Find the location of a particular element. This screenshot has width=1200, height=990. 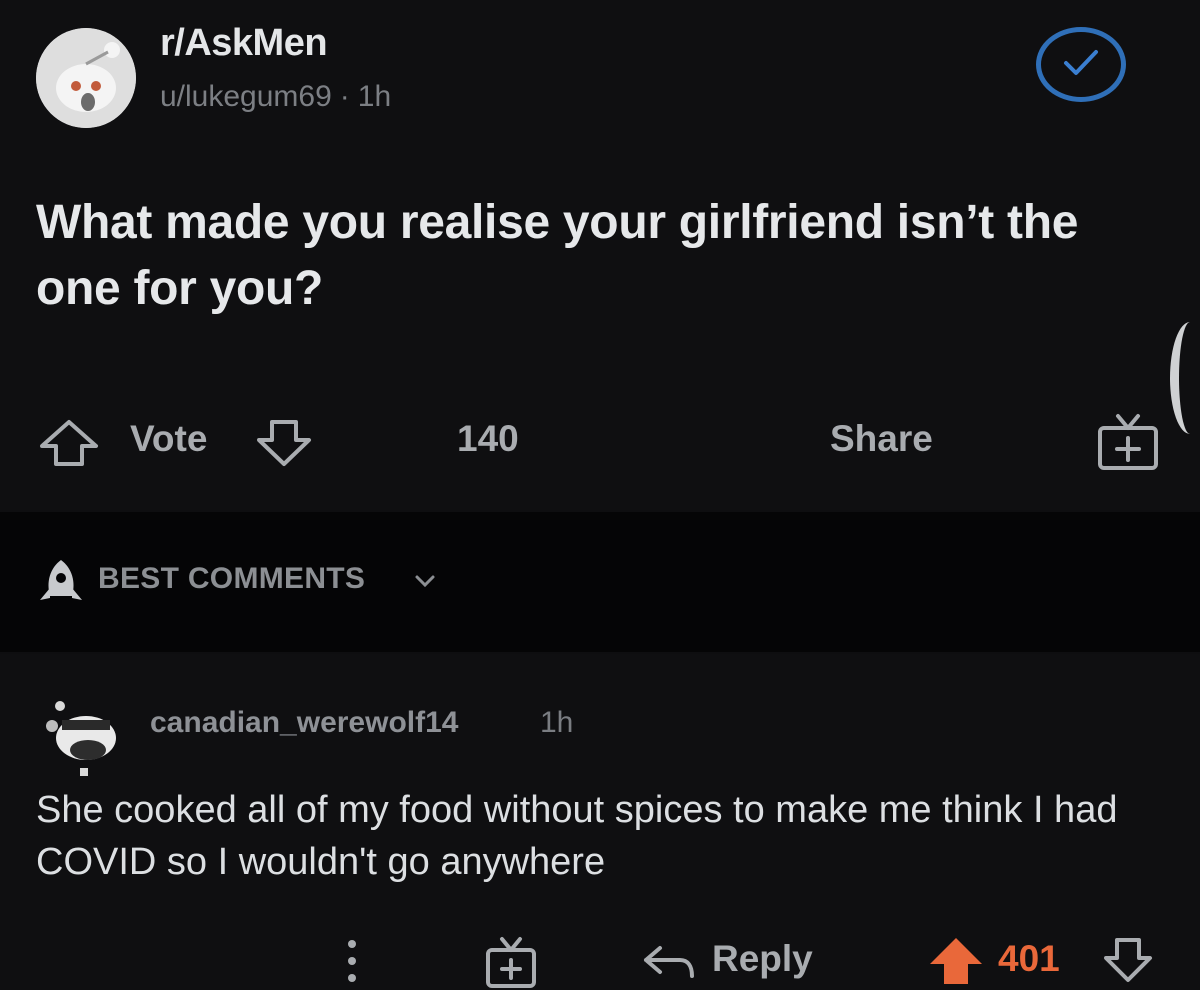

check-circle-icon is located at coordinates (1081, 62).